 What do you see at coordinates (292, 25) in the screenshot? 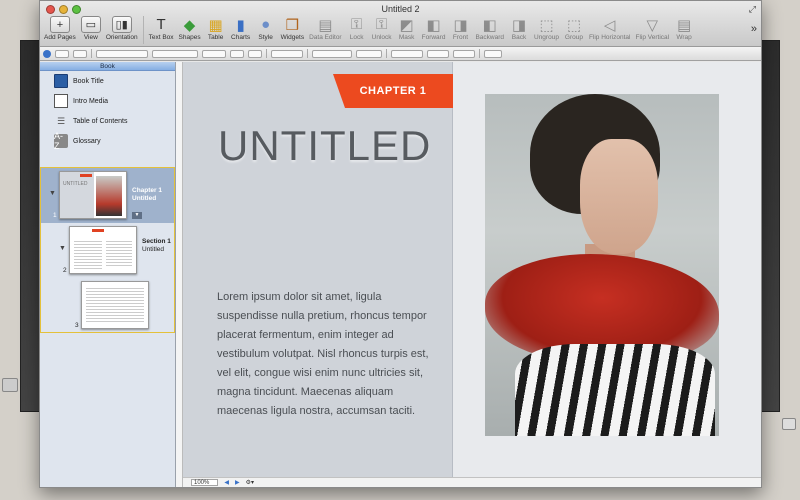
I see `widgets-icon: ❒` at bounding box center [292, 25].